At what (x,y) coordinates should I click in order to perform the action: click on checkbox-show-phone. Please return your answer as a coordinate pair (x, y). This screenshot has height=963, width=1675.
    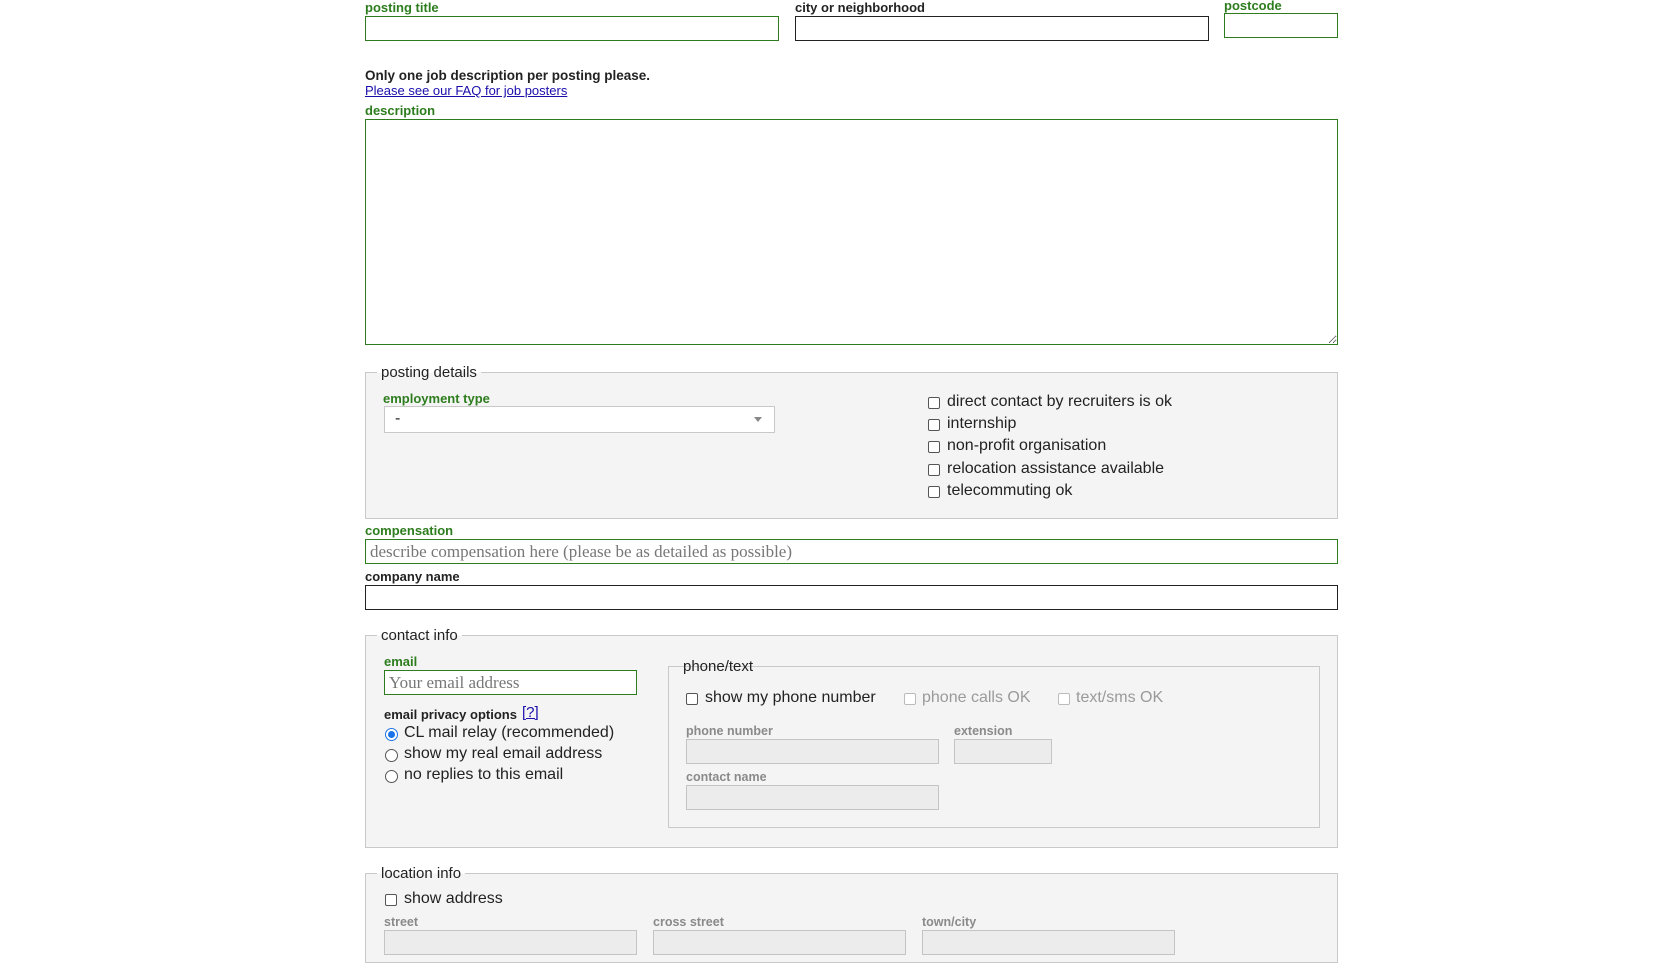
    Looking at the image, I should click on (692, 699).